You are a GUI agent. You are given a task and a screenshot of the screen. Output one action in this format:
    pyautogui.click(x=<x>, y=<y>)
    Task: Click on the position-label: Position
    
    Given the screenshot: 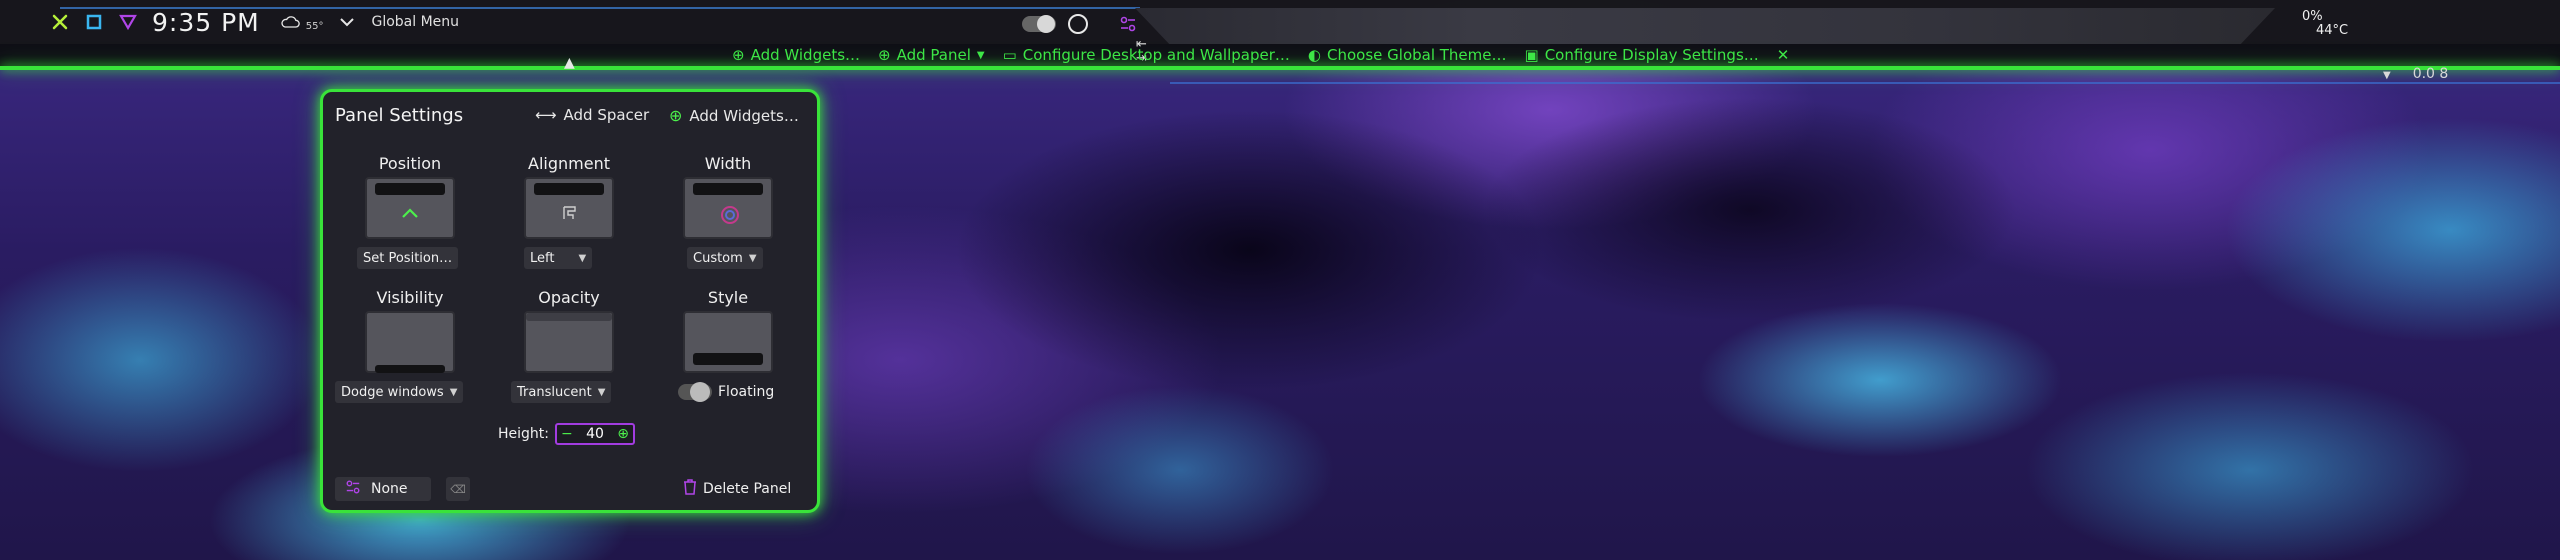 What is the action you would take?
    pyautogui.click(x=410, y=163)
    